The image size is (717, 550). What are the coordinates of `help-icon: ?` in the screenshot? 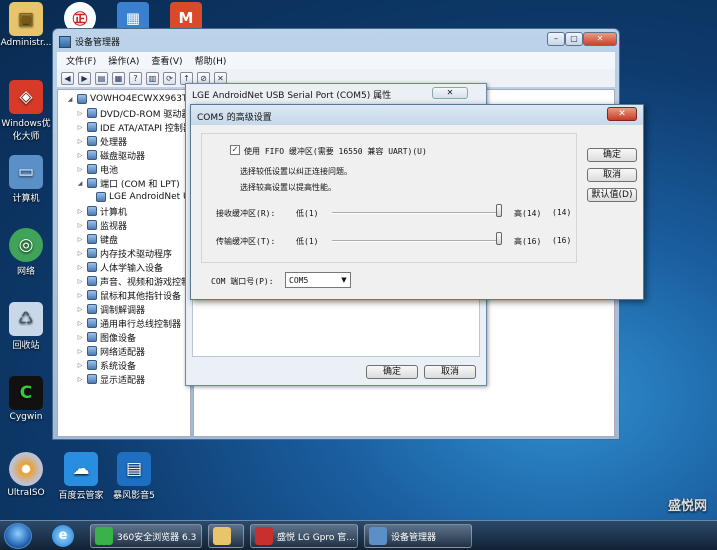 It's located at (135, 78).